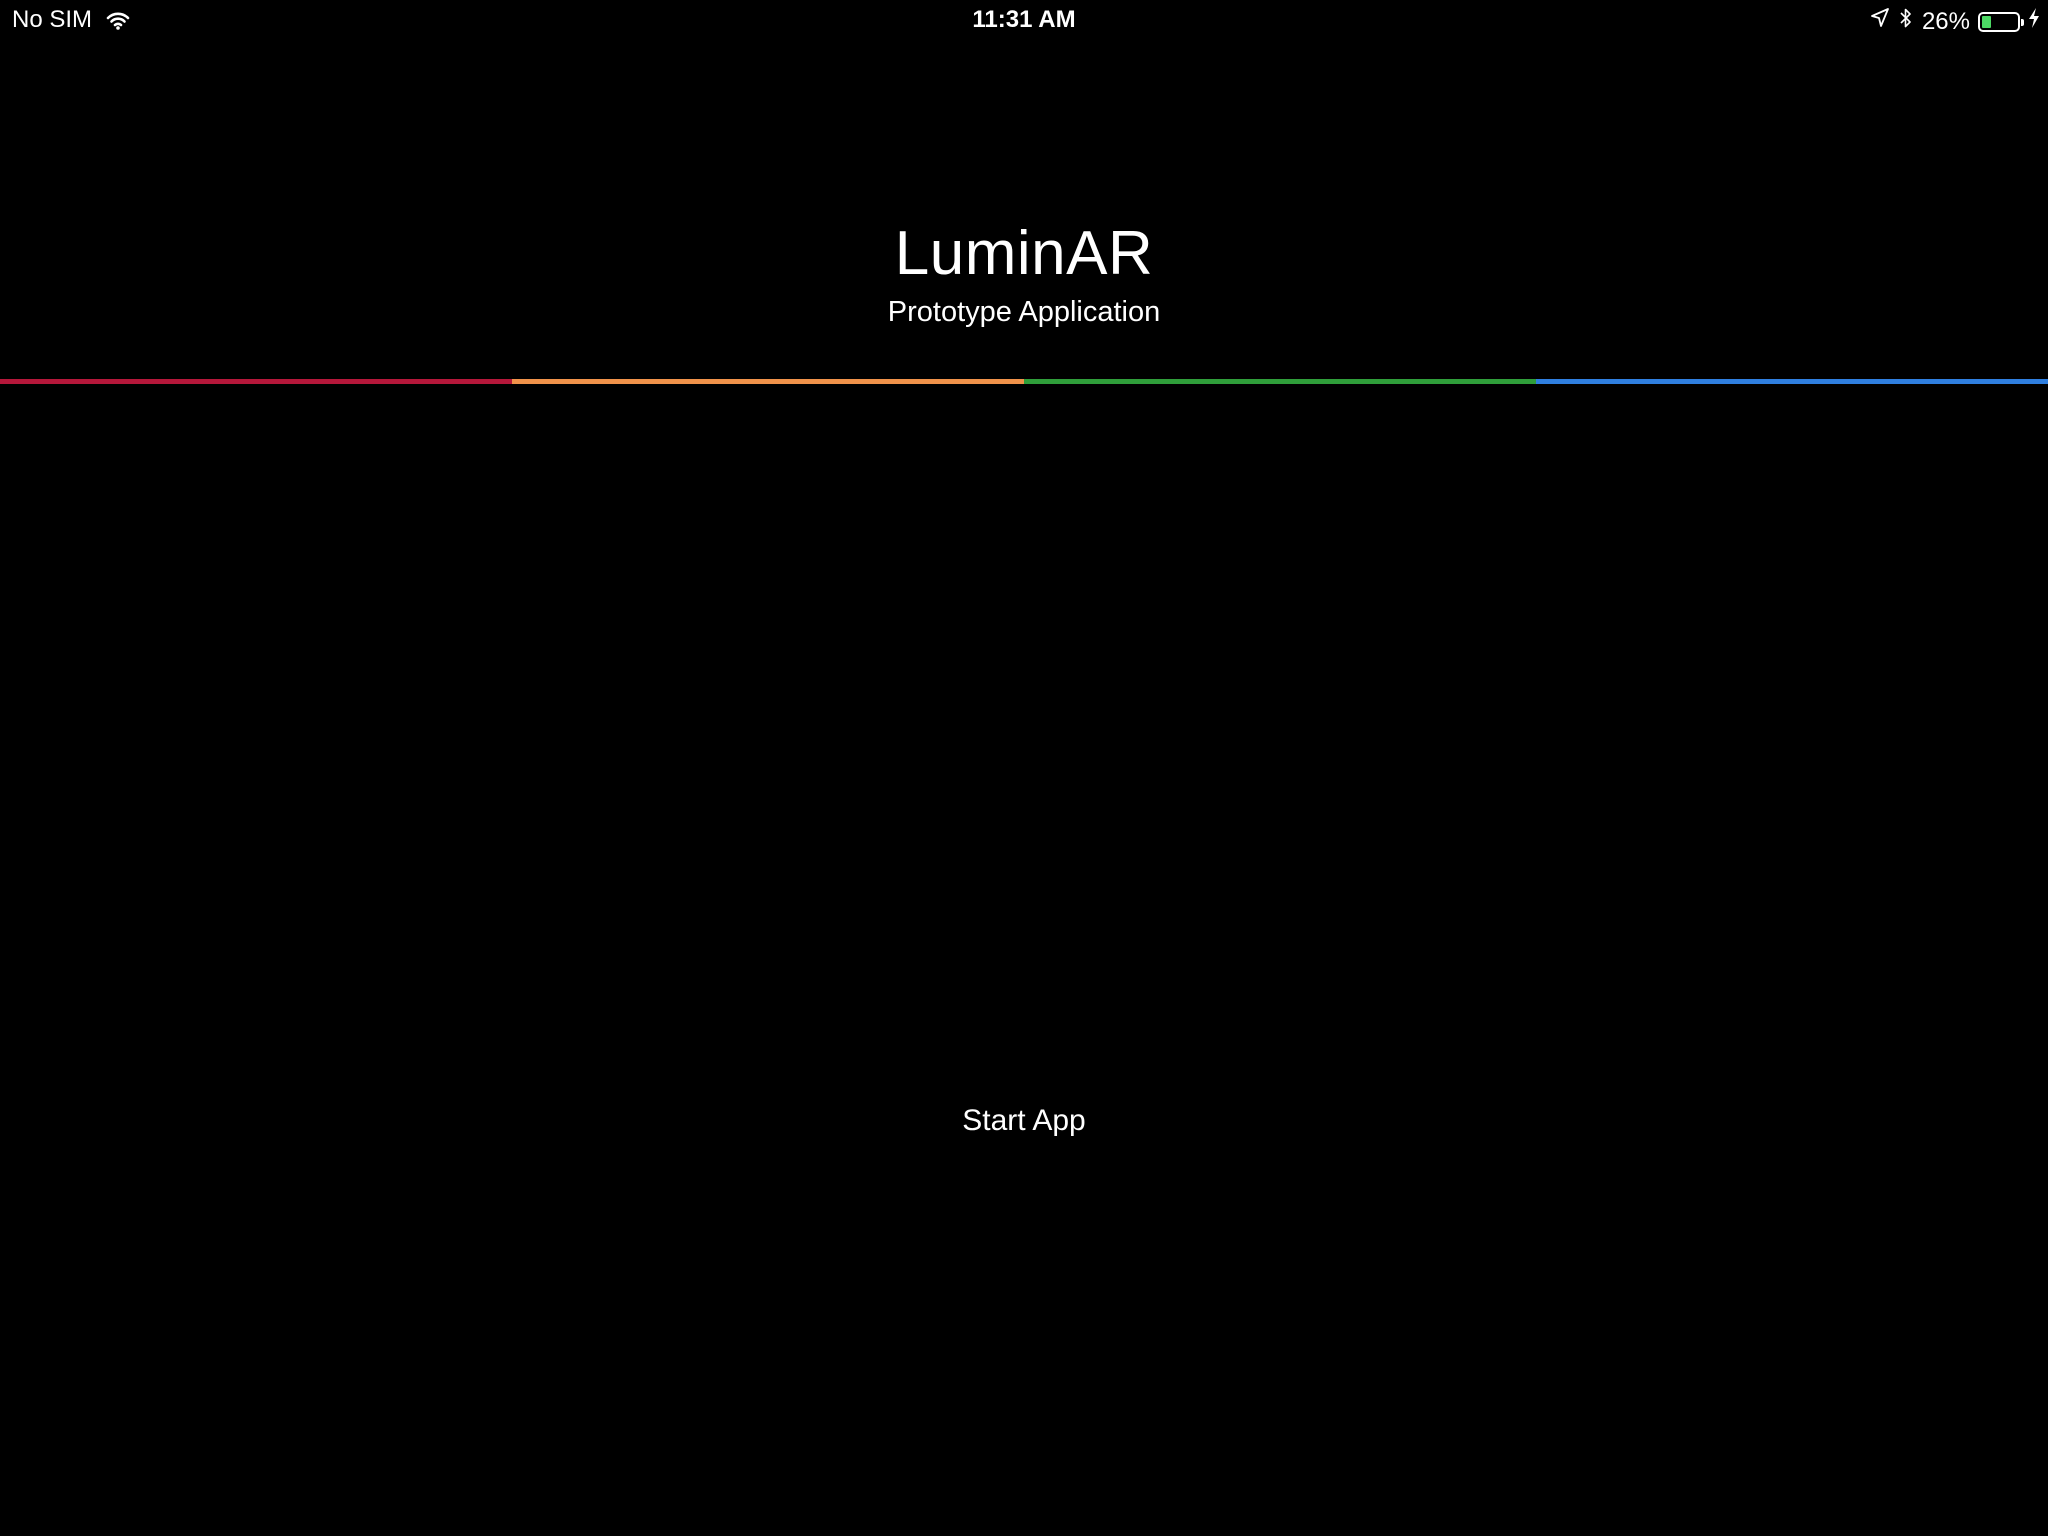  I want to click on status-time: 11:31 AM, so click(1024, 19).